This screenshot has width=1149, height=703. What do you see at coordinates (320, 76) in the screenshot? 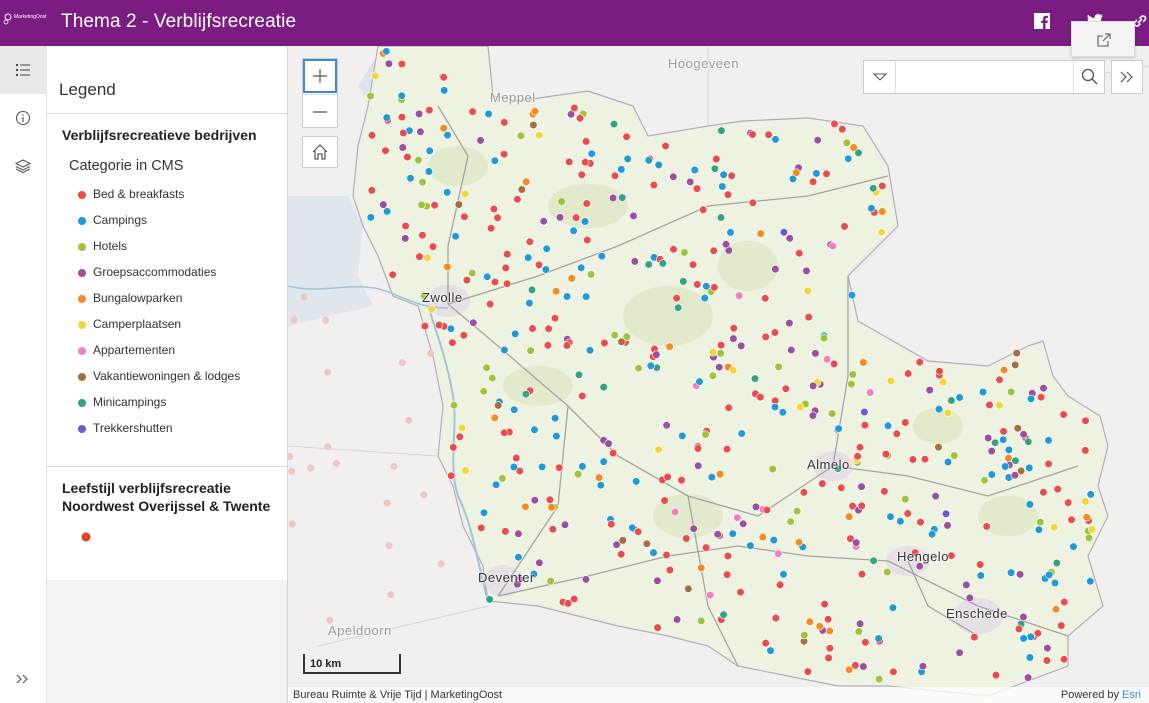
I see `zoom-in-button` at bounding box center [320, 76].